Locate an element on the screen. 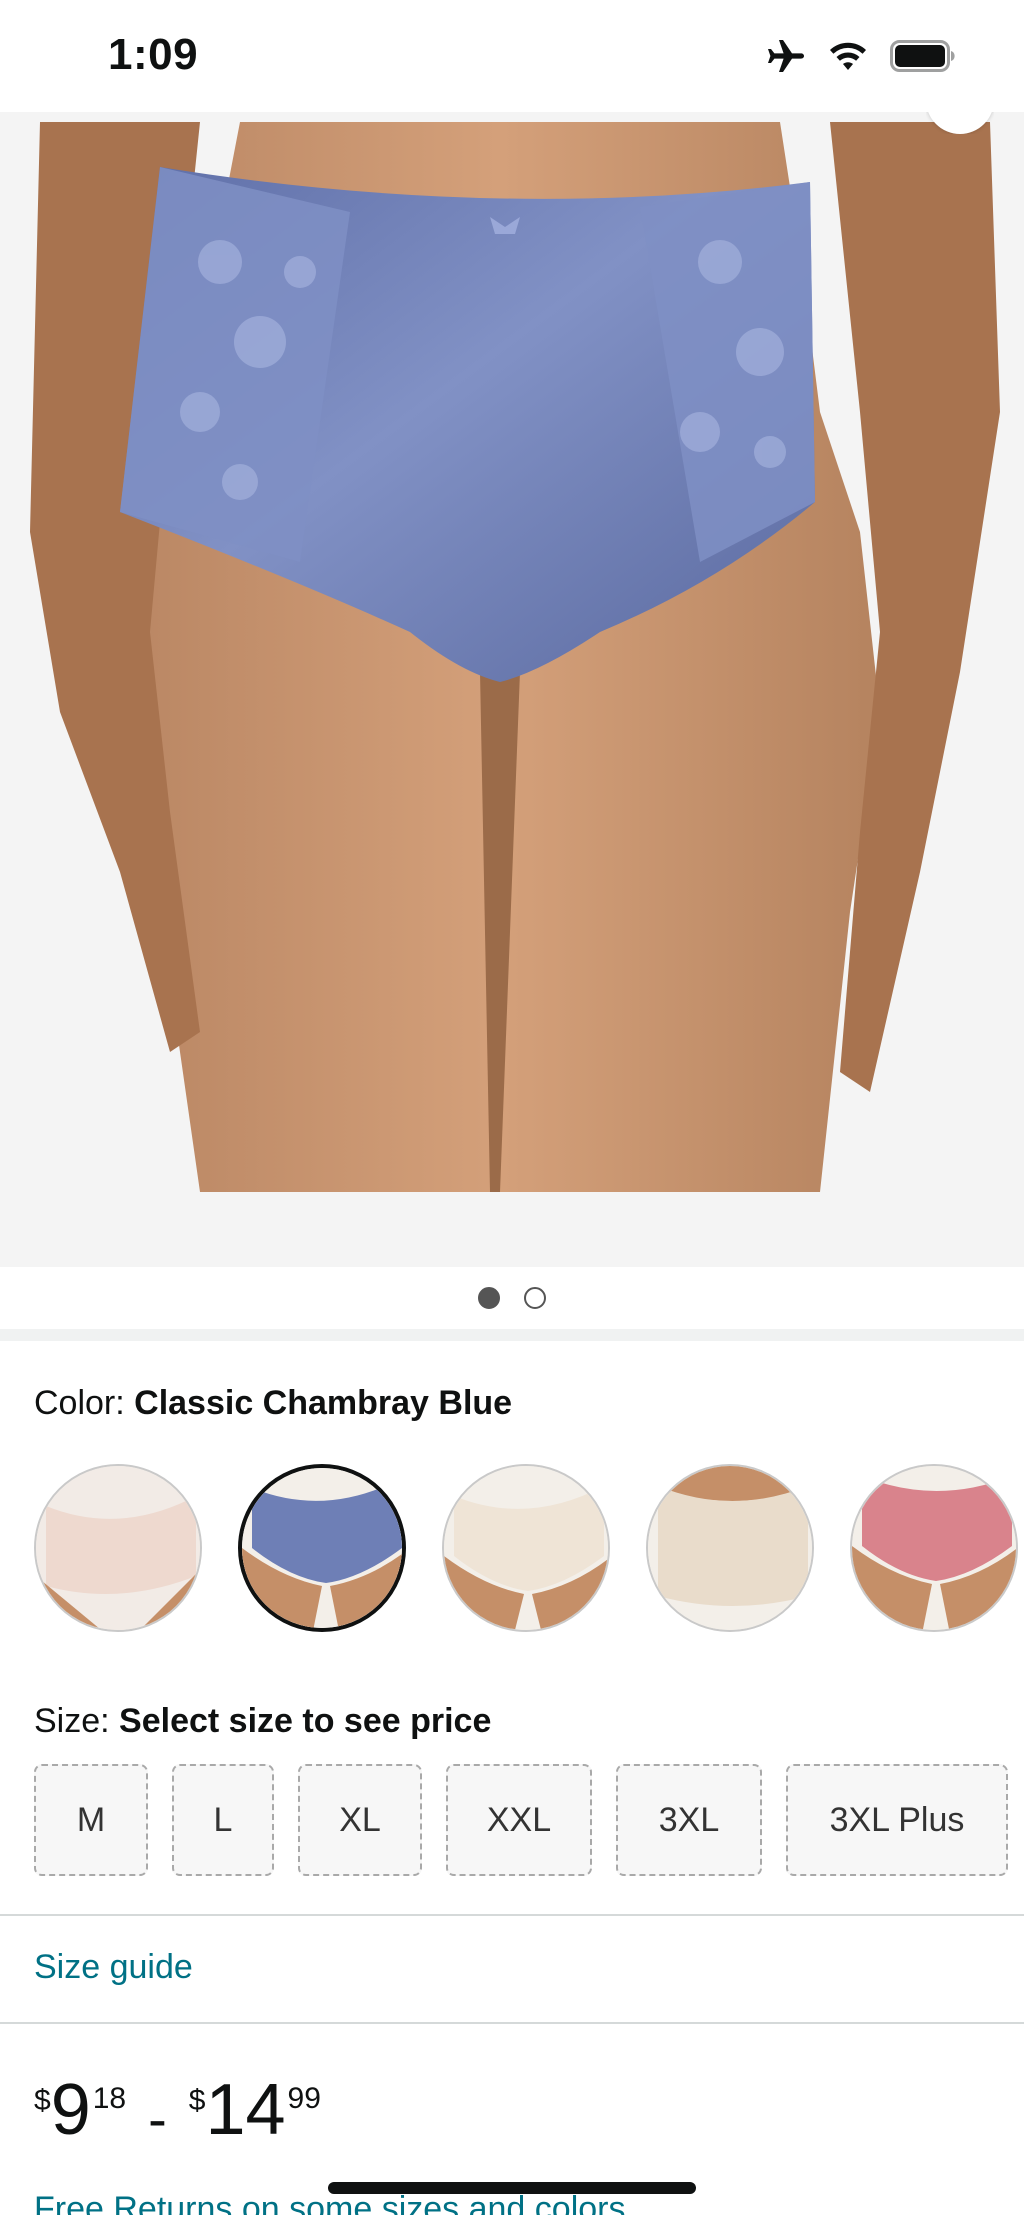 Image resolution: width=1024 pixels, height=2215 pixels. battery-icon is located at coordinates (922, 56).